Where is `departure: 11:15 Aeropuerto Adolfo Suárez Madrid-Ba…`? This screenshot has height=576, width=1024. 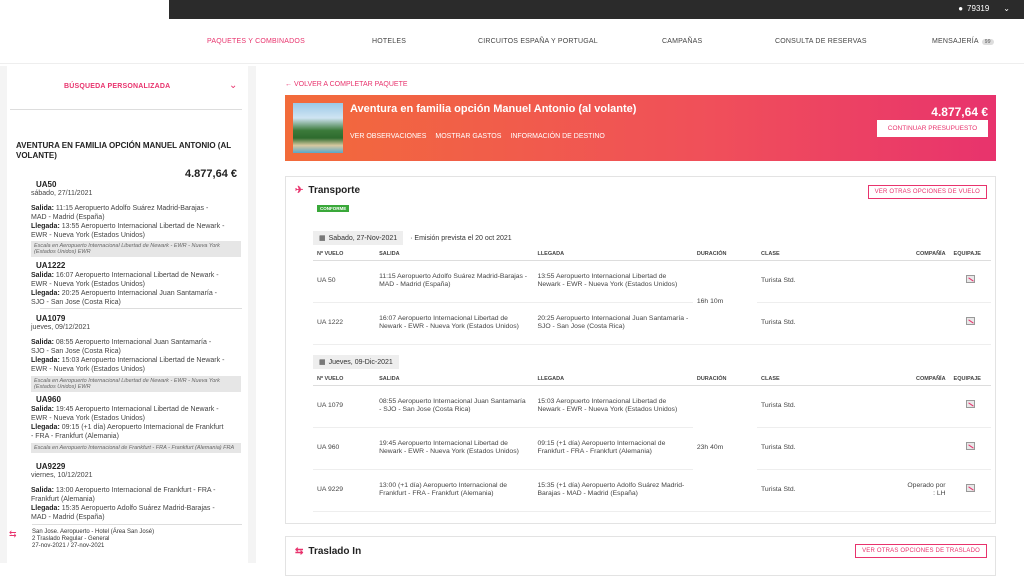
departure: 11:15 Aeropuerto Adolfo Suárez Madrid-Ba… is located at coordinates (454, 281).